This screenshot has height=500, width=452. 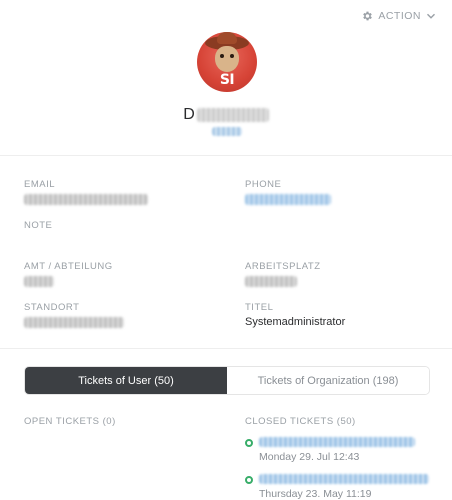 I want to click on open-tickets-heading: OPEN TICKETS (0), so click(x=70, y=421).